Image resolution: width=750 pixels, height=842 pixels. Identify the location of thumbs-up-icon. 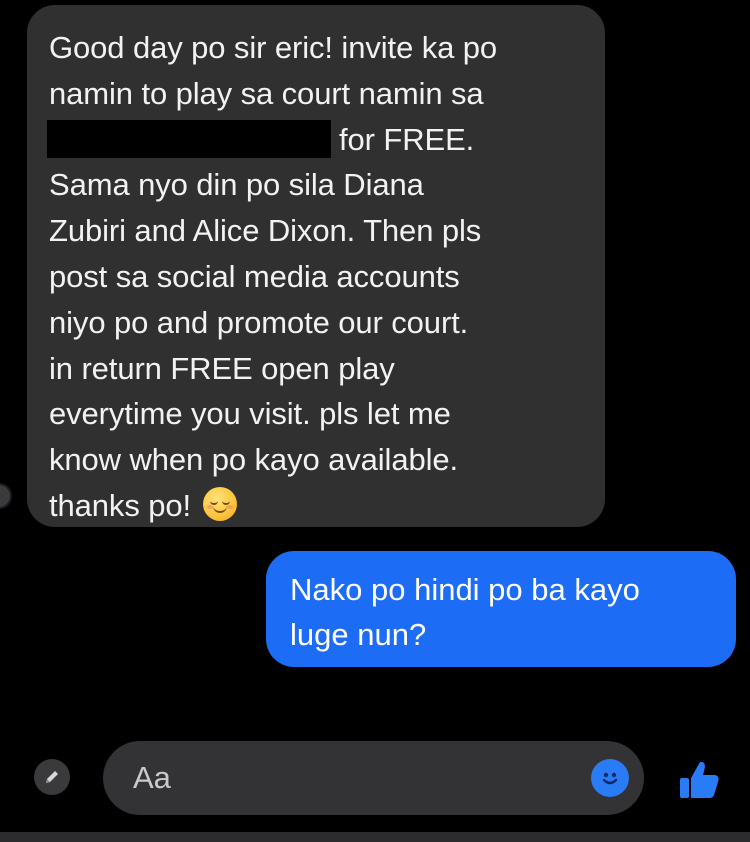
(699, 780).